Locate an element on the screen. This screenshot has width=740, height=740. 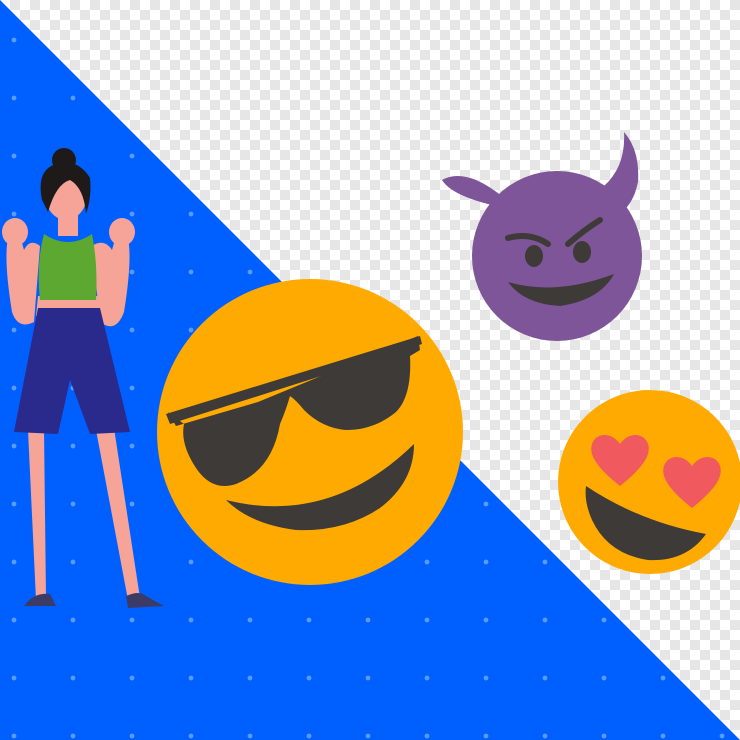
devil-face is located at coordinates (557, 256).